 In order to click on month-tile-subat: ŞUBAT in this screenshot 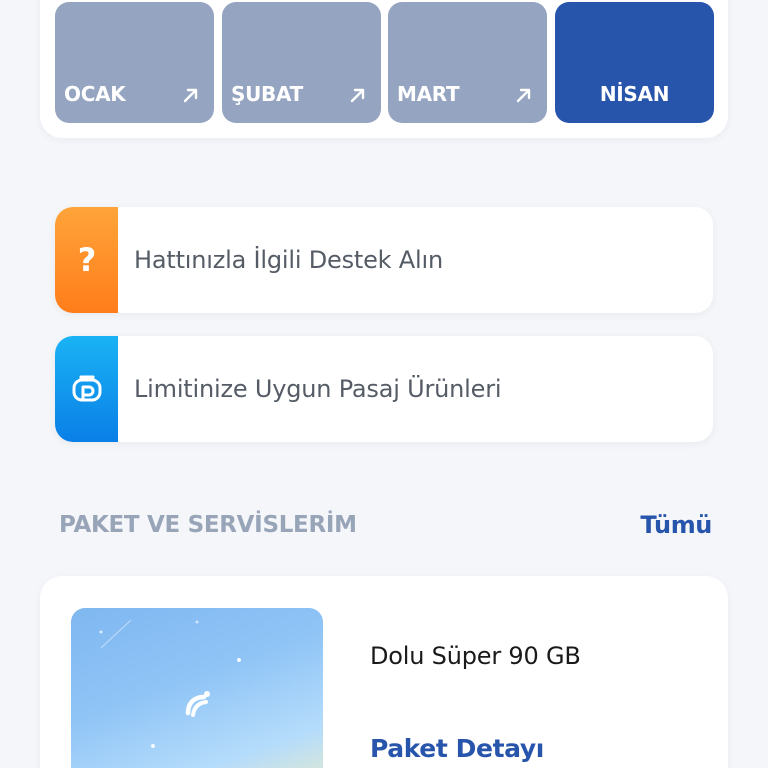, I will do `click(301, 62)`.